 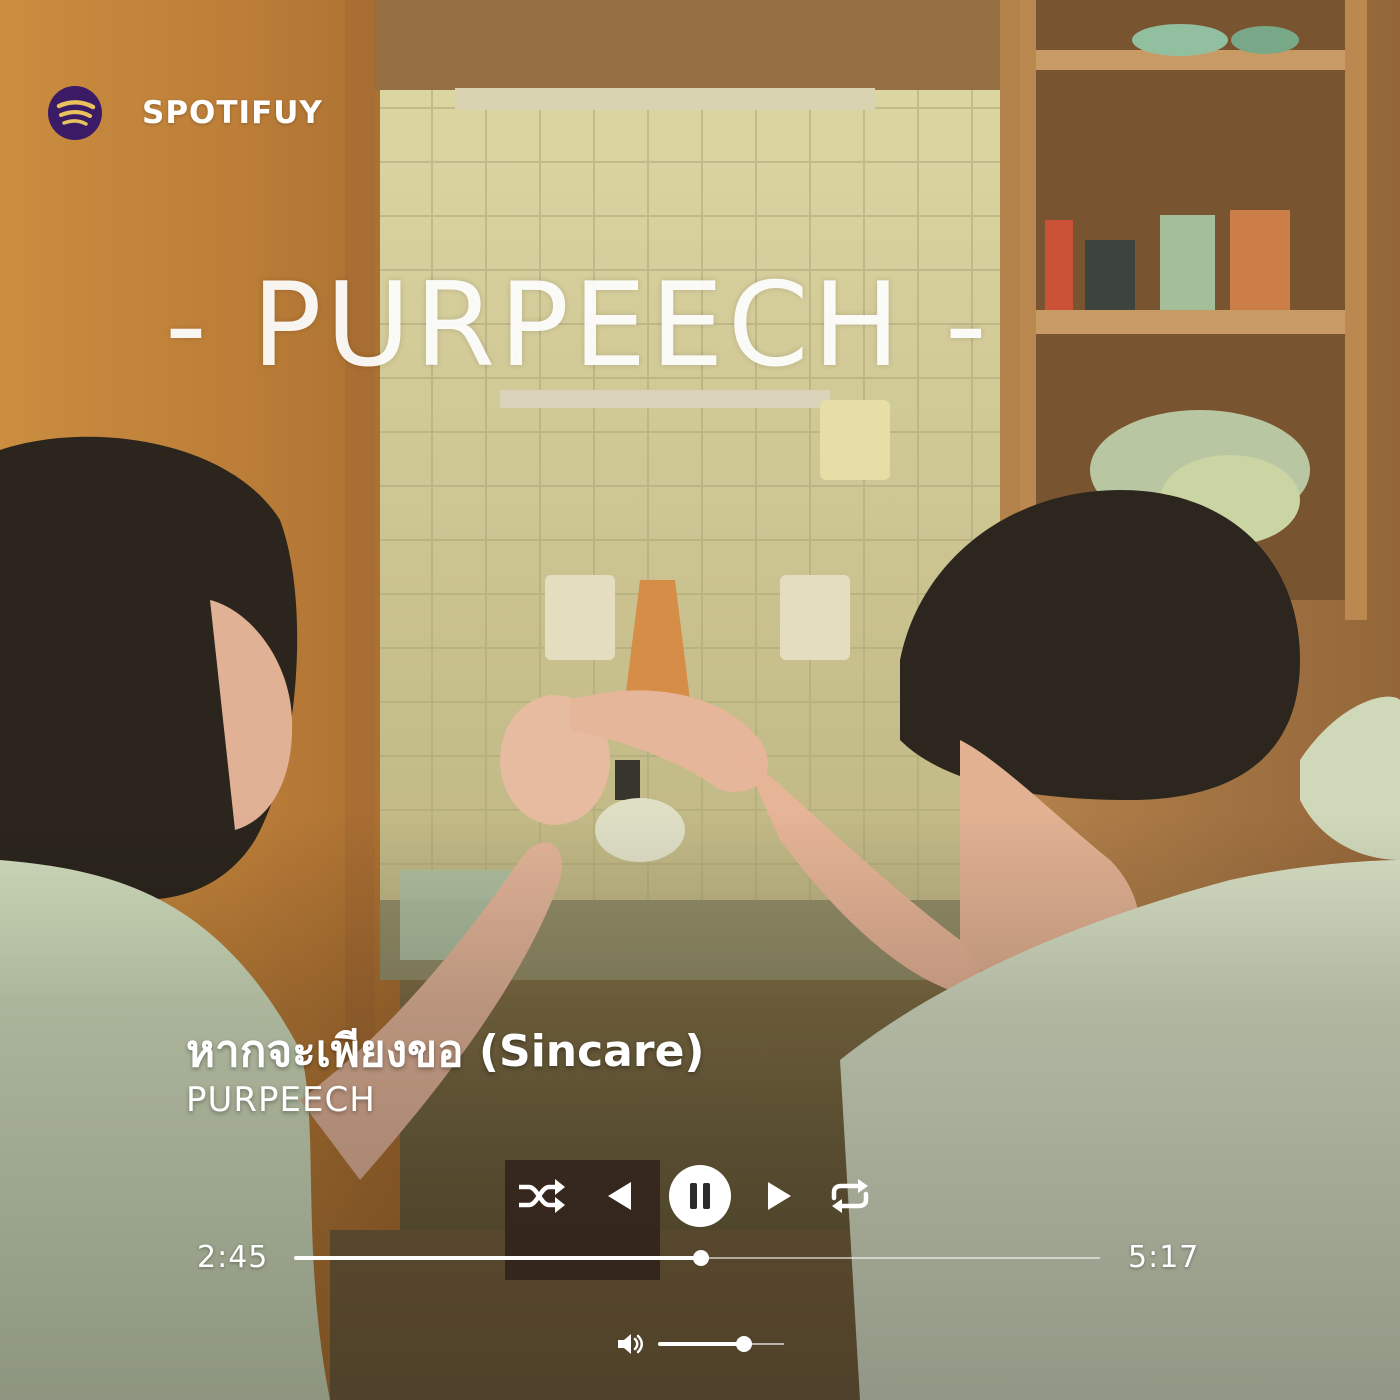 I want to click on elapsed-time: 2:45, so click(x=233, y=1257).